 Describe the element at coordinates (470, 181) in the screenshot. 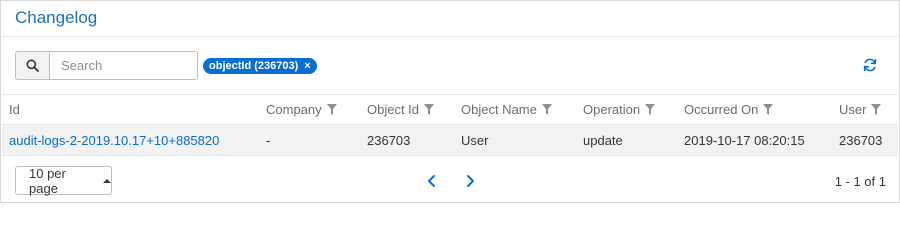

I see `chevron-right-icon` at that location.